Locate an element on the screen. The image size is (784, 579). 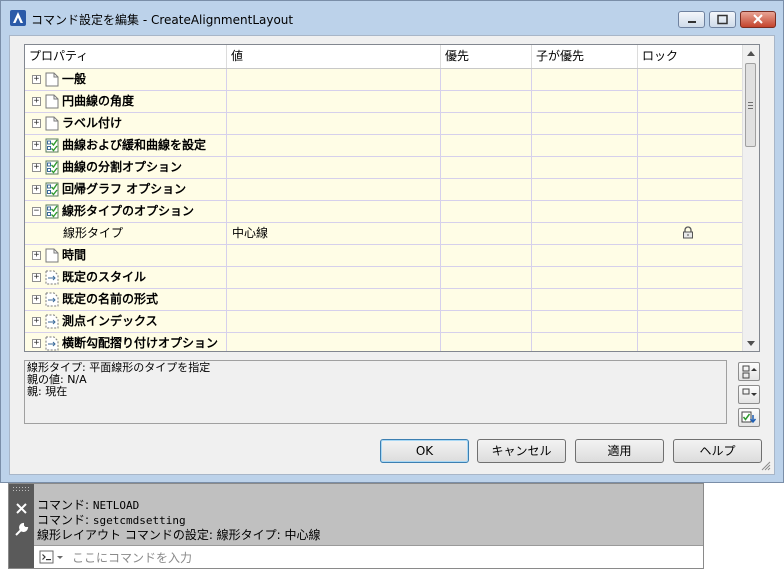
wrench-icon is located at coordinates (21, 529).